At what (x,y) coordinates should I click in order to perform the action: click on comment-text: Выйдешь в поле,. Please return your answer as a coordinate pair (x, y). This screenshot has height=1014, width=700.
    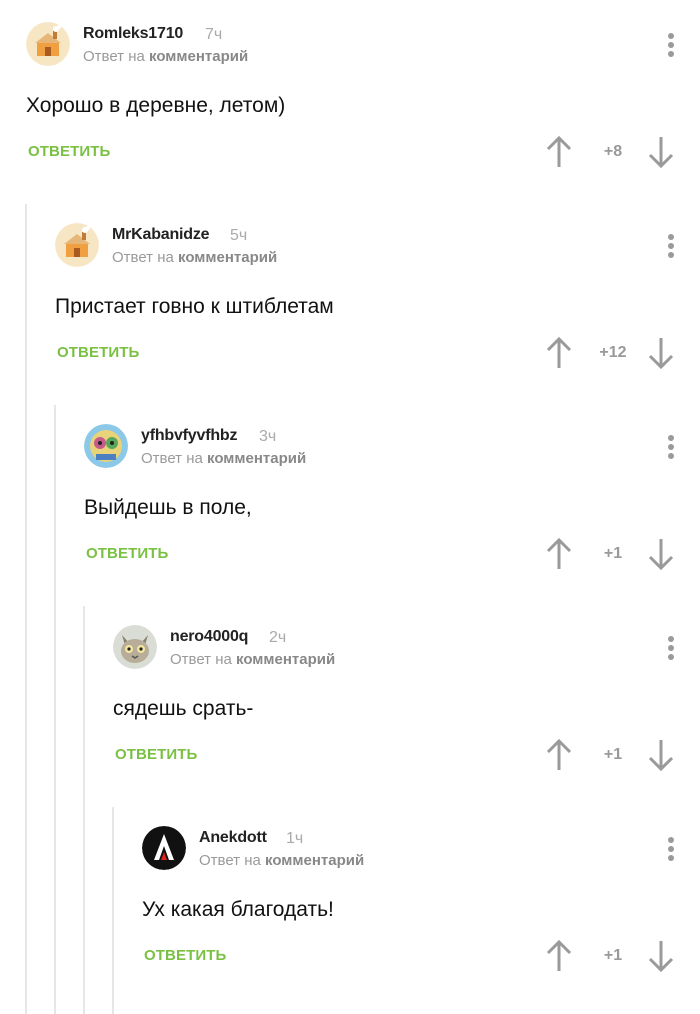
    Looking at the image, I should click on (168, 507).